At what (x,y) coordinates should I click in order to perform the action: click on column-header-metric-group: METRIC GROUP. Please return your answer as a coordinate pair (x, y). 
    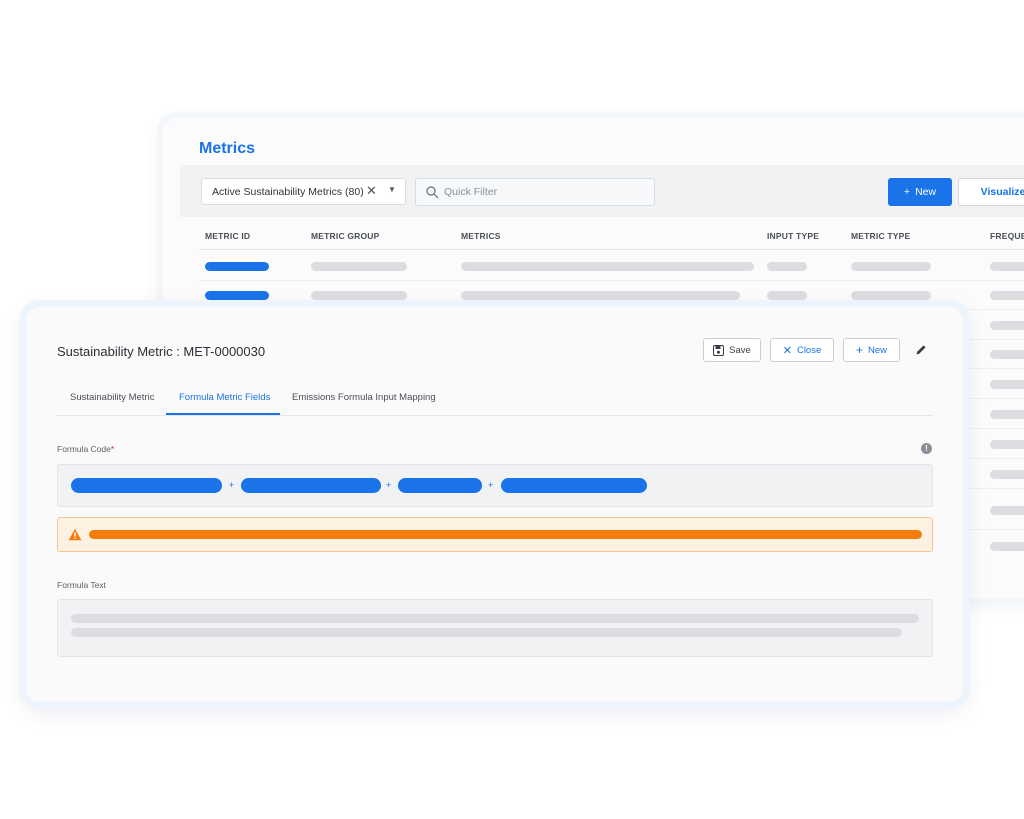
    Looking at the image, I should click on (345, 236).